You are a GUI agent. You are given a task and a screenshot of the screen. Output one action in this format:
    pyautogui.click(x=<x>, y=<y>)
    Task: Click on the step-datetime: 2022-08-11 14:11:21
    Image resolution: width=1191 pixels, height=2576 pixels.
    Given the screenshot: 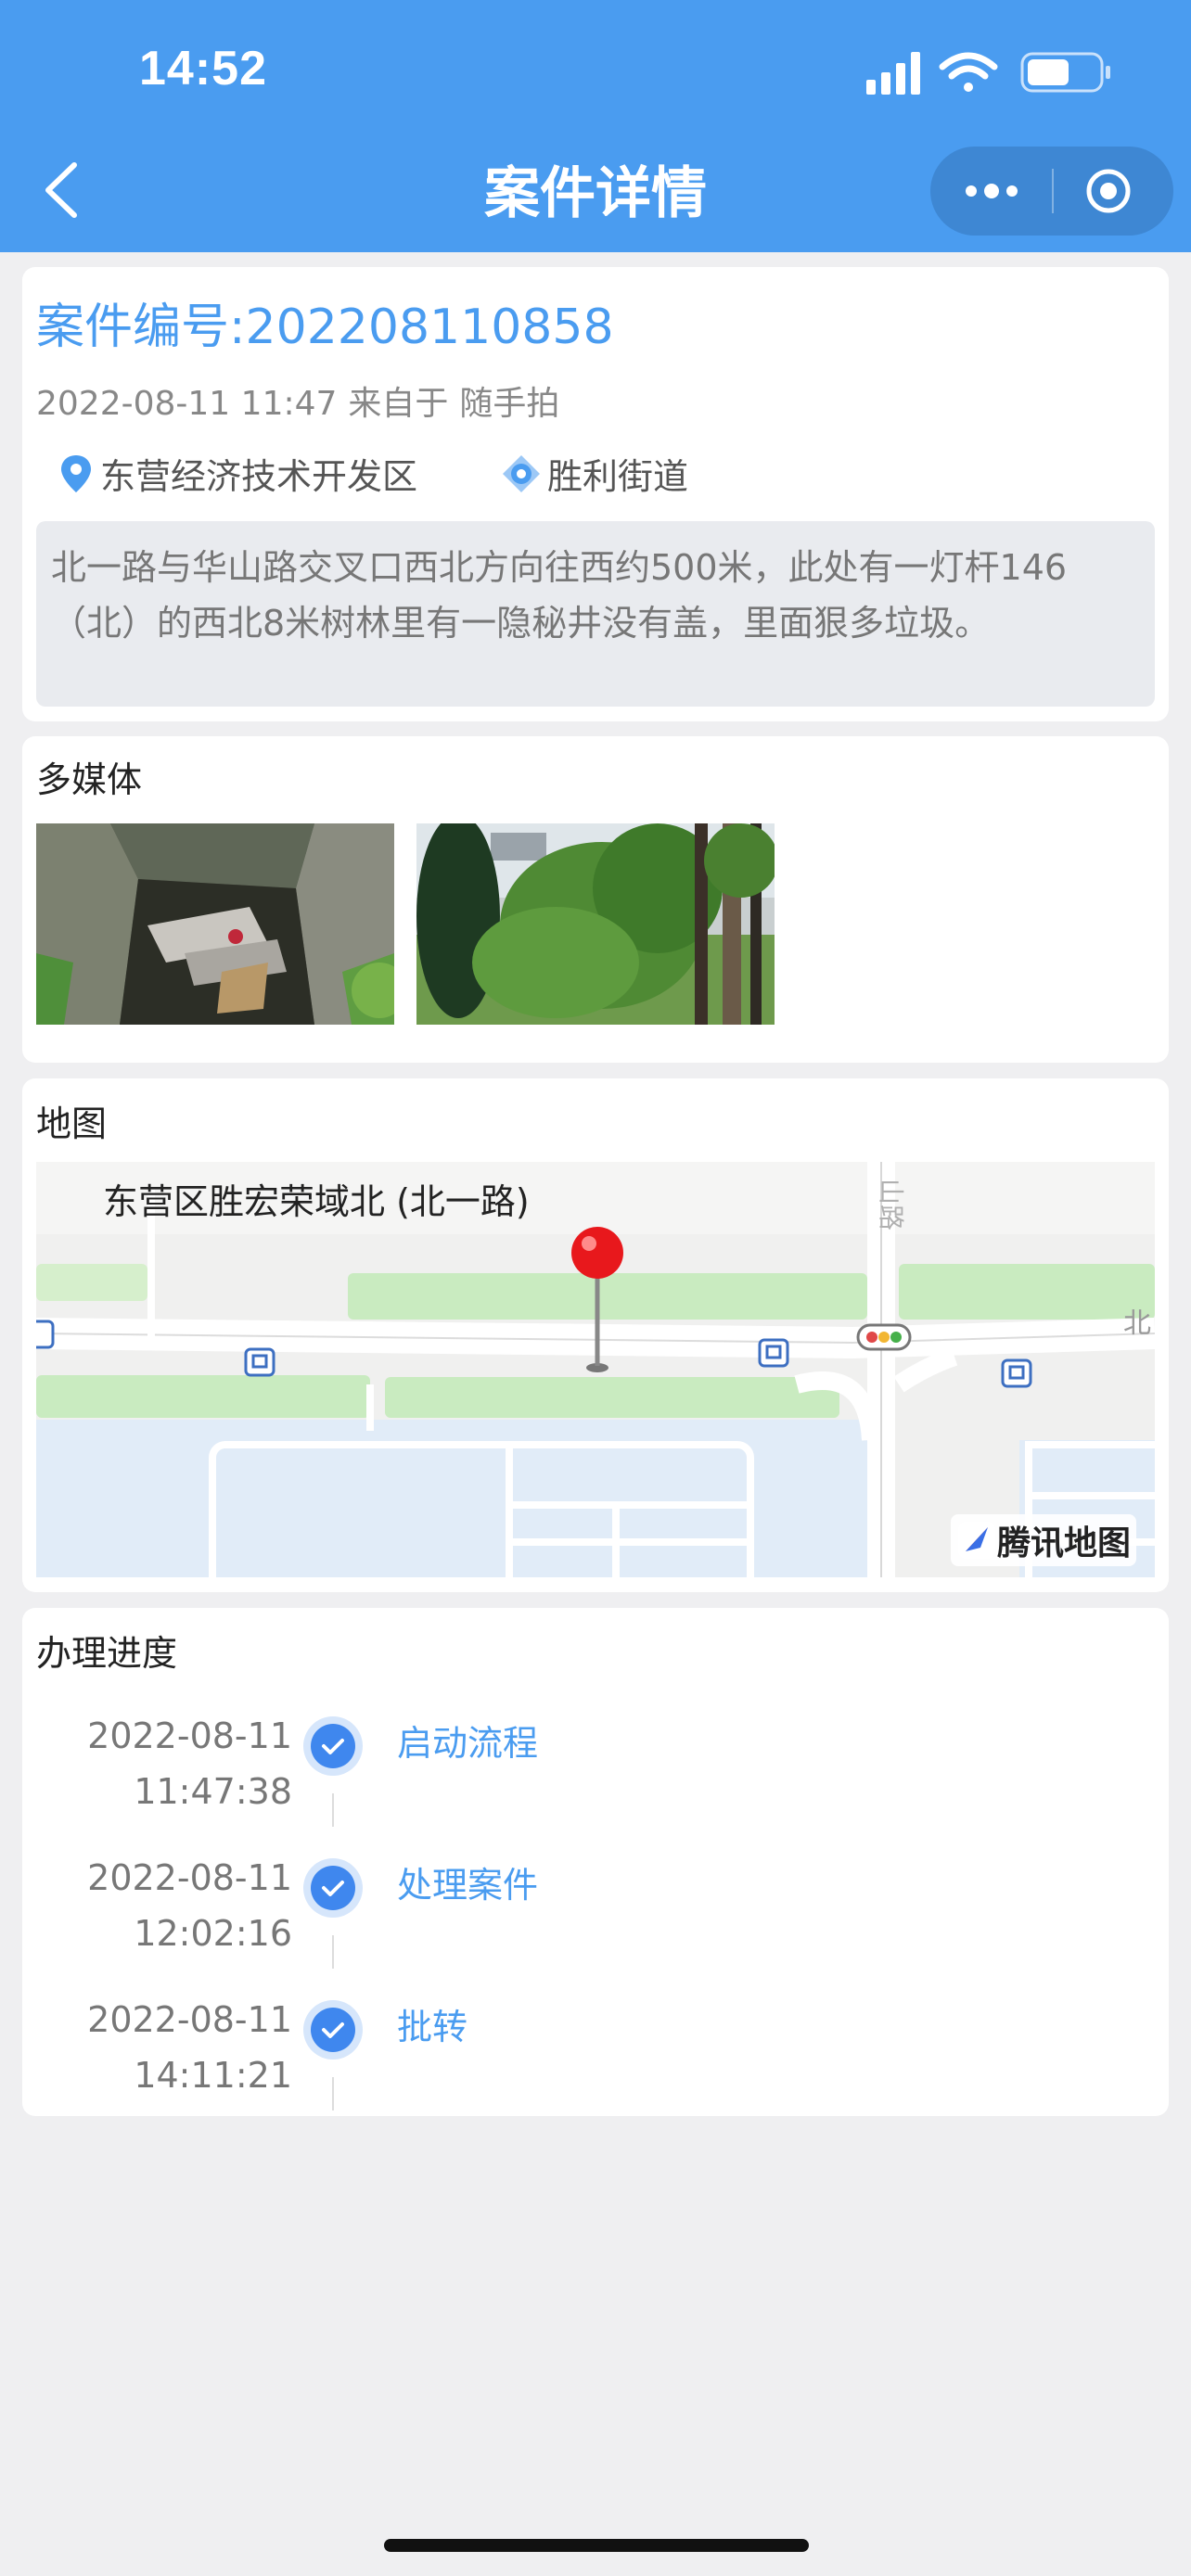 What is the action you would take?
    pyautogui.click(x=190, y=2048)
    